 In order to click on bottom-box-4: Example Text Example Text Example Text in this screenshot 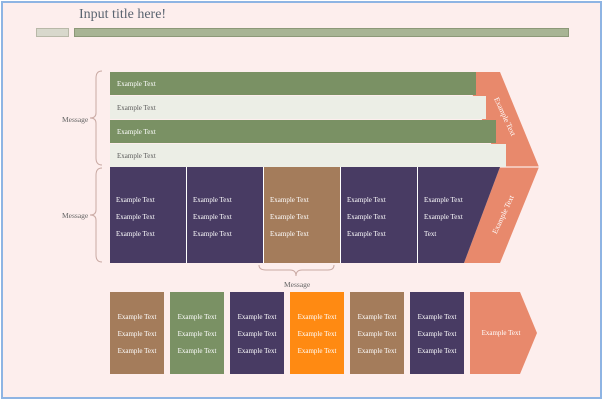, I will do `click(317, 333)`.